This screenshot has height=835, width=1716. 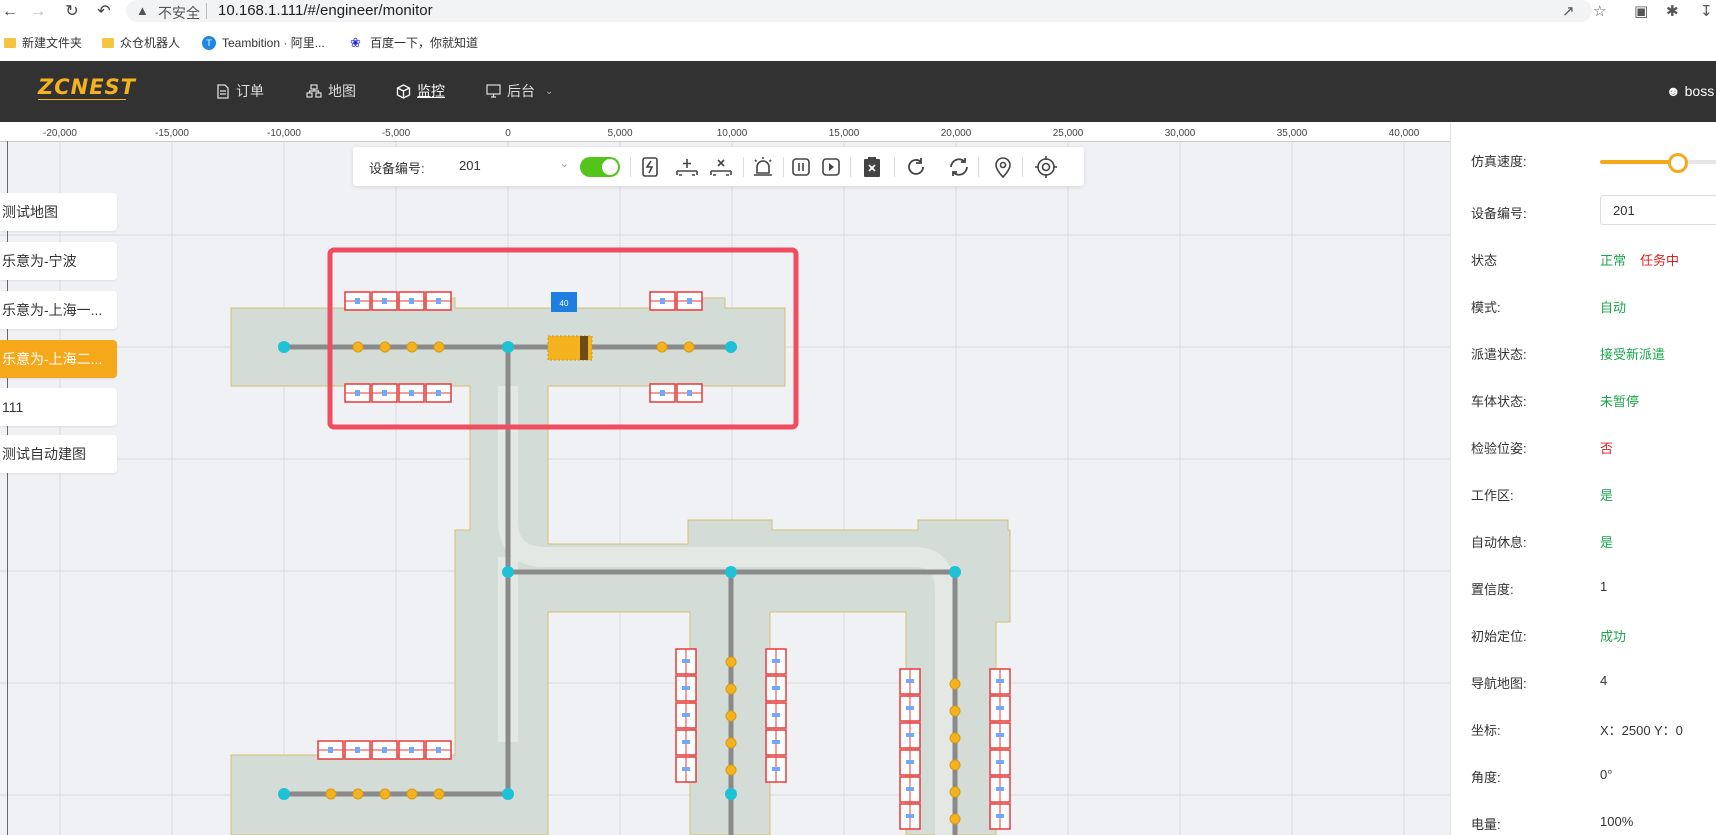 What do you see at coordinates (1180, 133) in the screenshot?
I see `ruler-tick: 30,000` at bounding box center [1180, 133].